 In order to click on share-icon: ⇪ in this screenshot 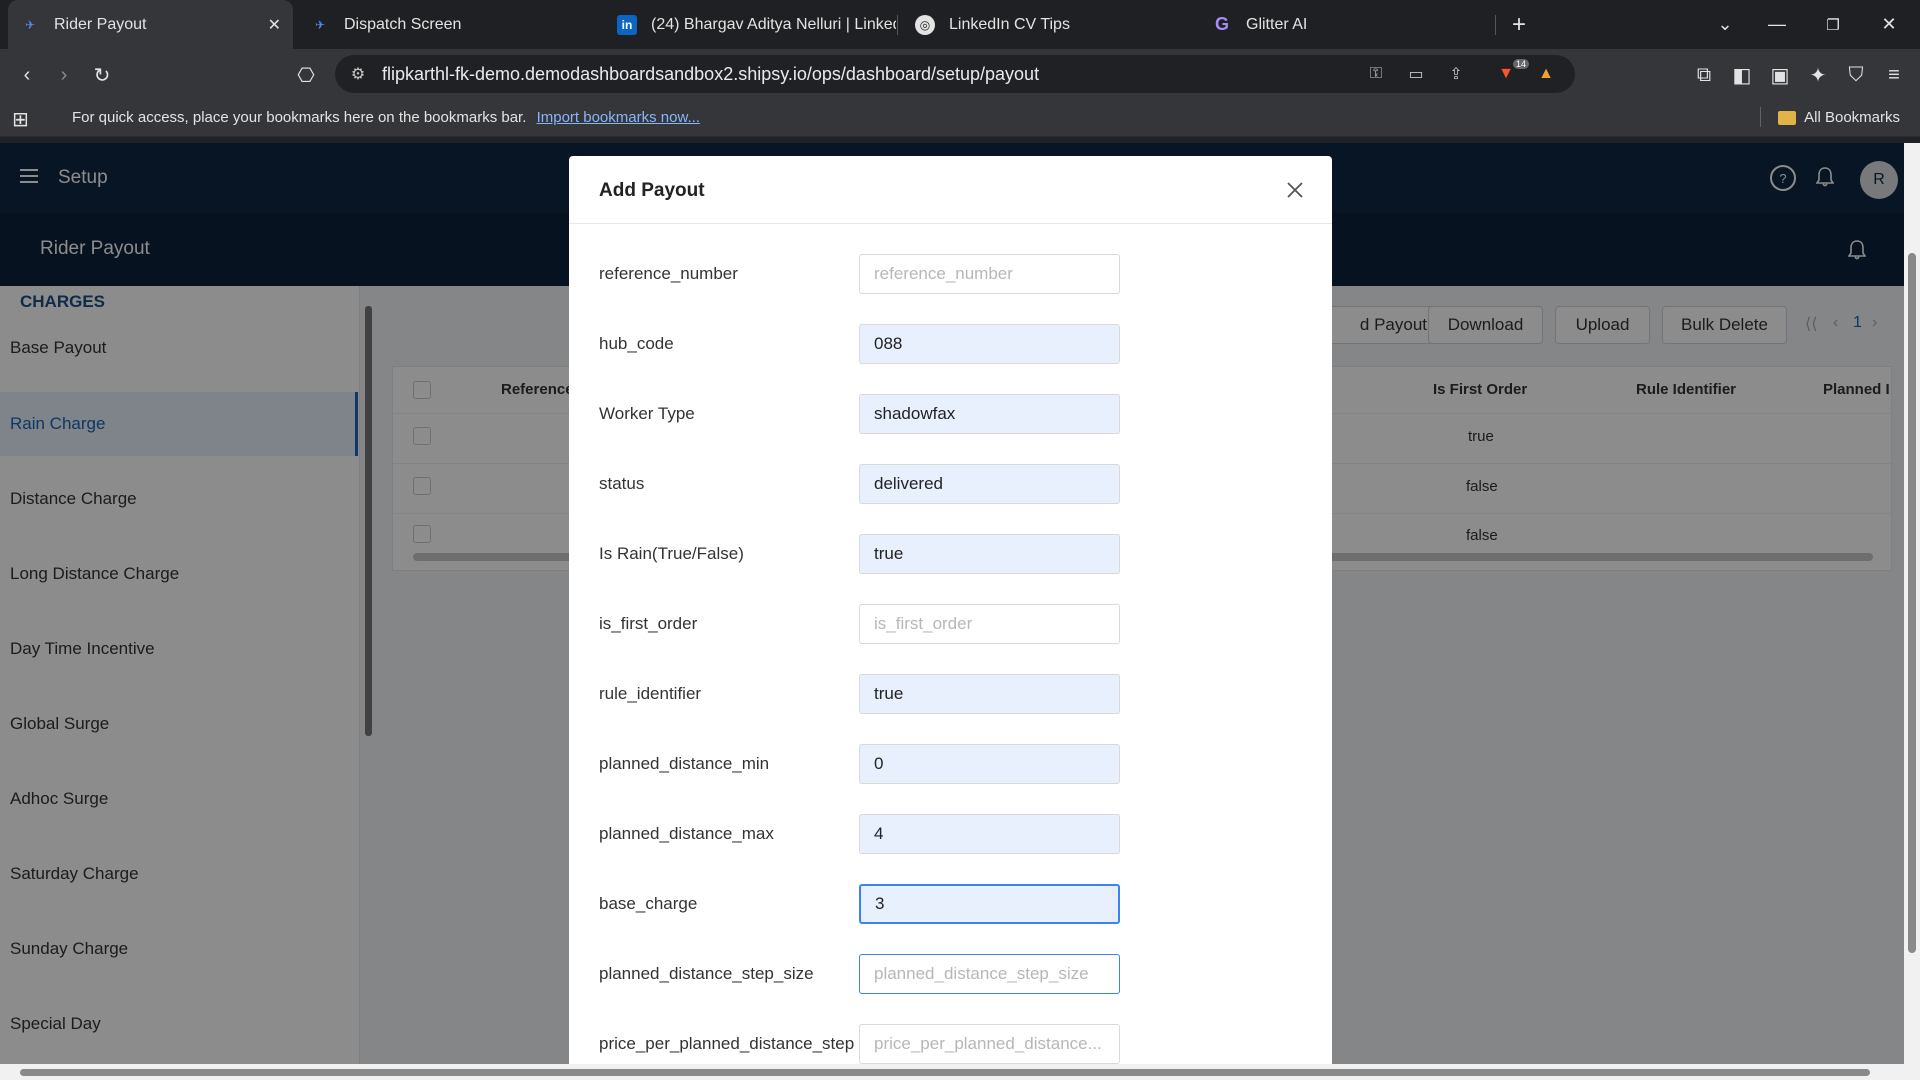, I will do `click(1456, 74)`.